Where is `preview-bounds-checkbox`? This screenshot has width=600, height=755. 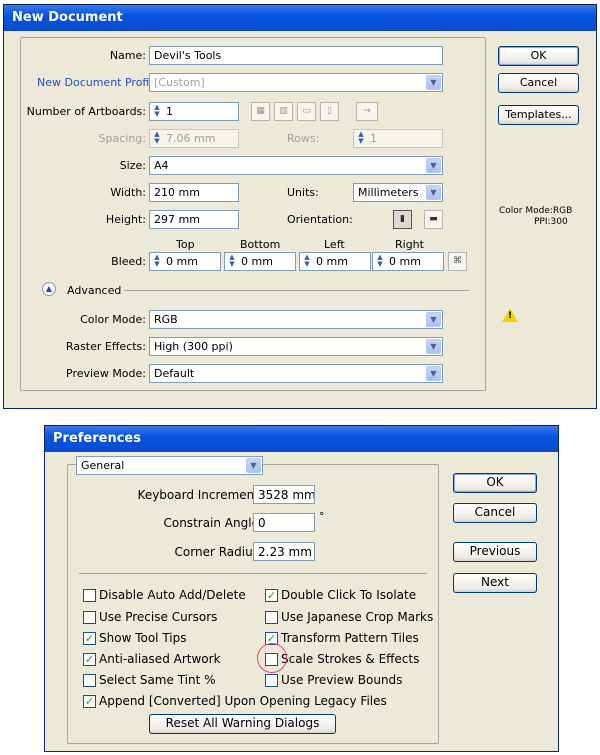
preview-bounds-checkbox is located at coordinates (271, 680).